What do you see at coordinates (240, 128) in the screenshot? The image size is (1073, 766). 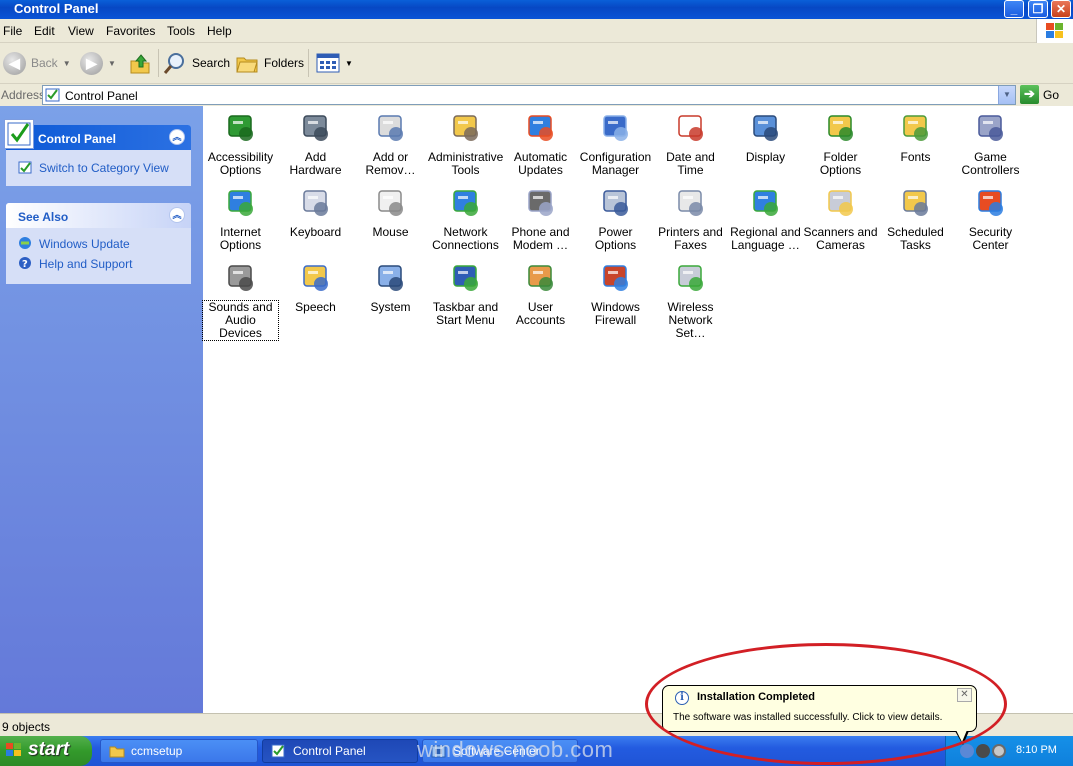 I see `accessibility-icon` at bounding box center [240, 128].